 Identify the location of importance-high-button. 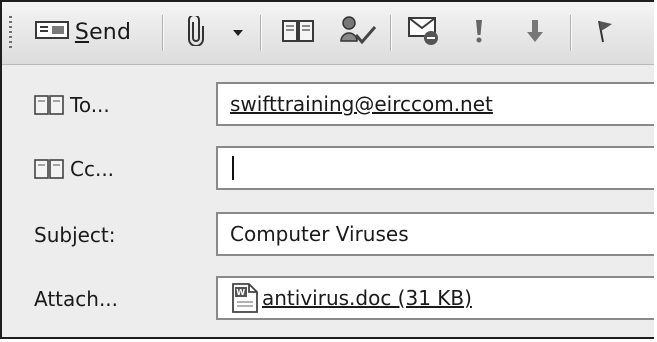
(479, 33).